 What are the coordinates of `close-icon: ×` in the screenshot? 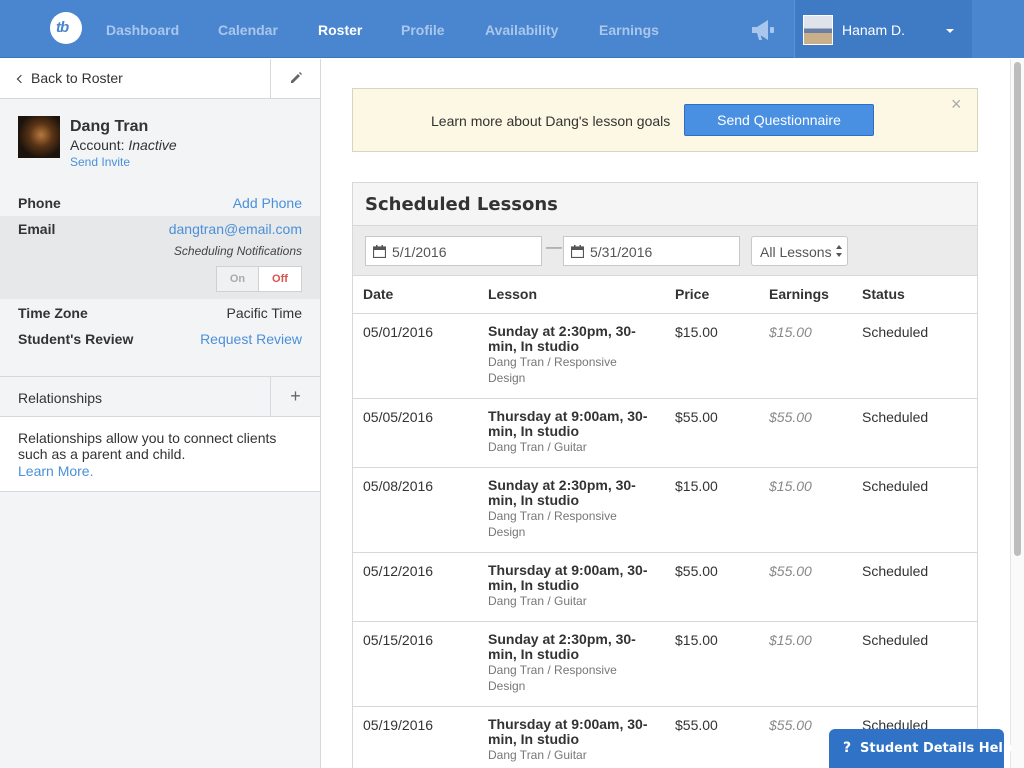 It's located at (956, 104).